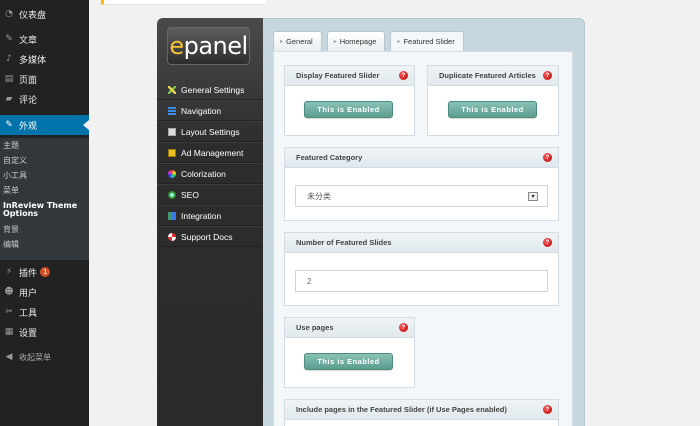 This screenshot has width=700, height=426. Describe the element at coordinates (421, 184) in the screenshot. I see `option-featured-category: Featured Category ? 未分类 ▾` at that location.